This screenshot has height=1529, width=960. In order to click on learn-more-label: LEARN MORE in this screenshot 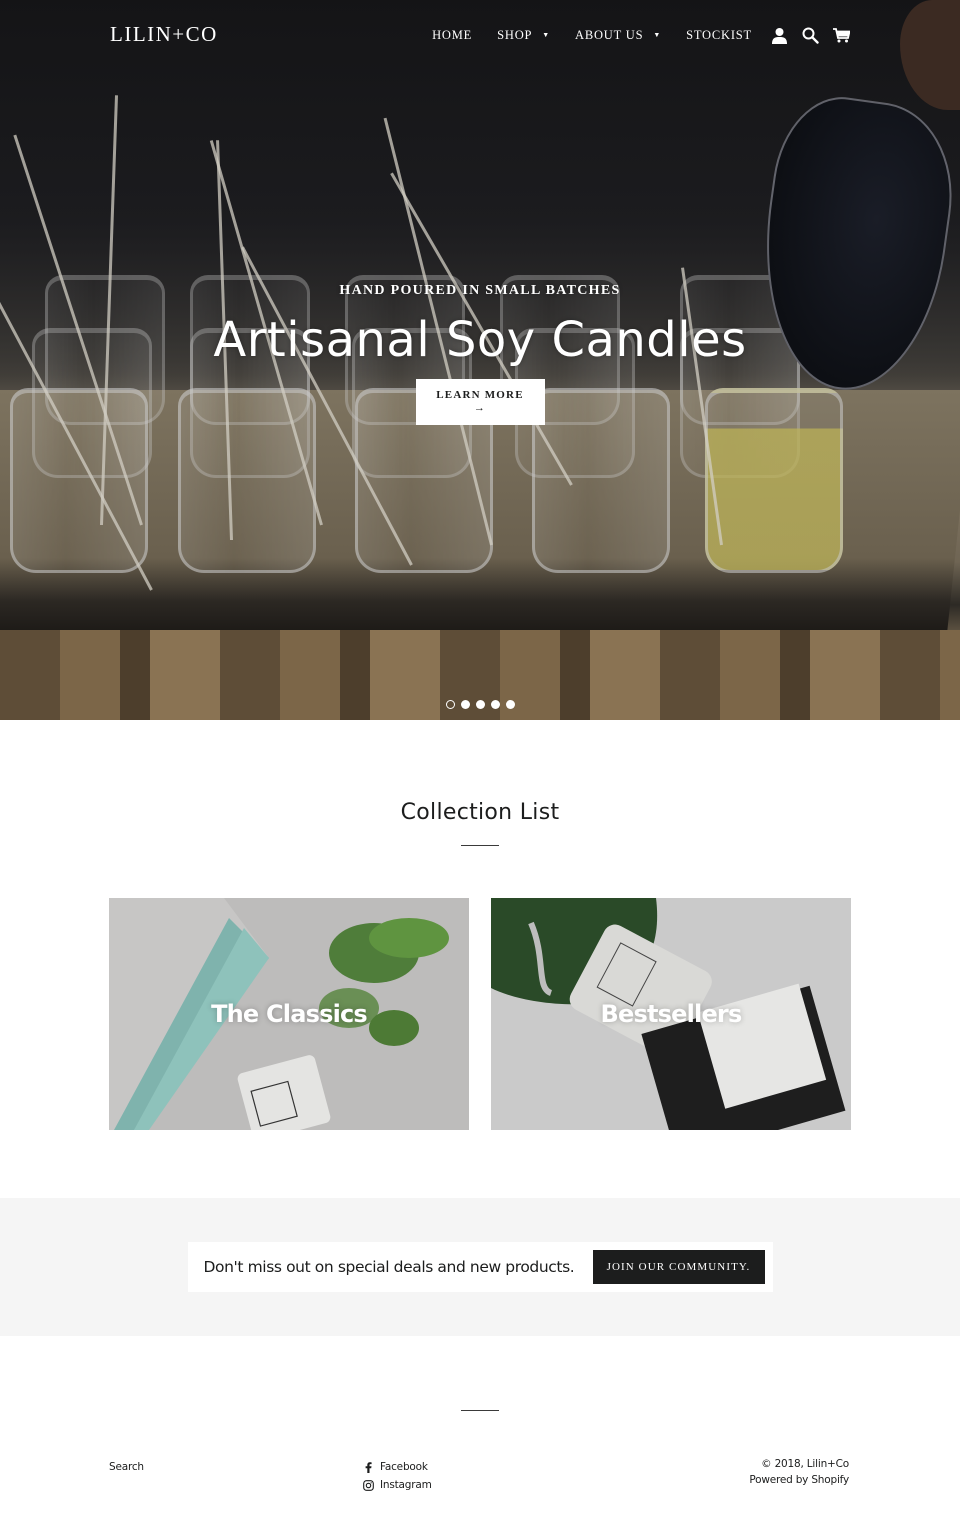, I will do `click(480, 395)`.